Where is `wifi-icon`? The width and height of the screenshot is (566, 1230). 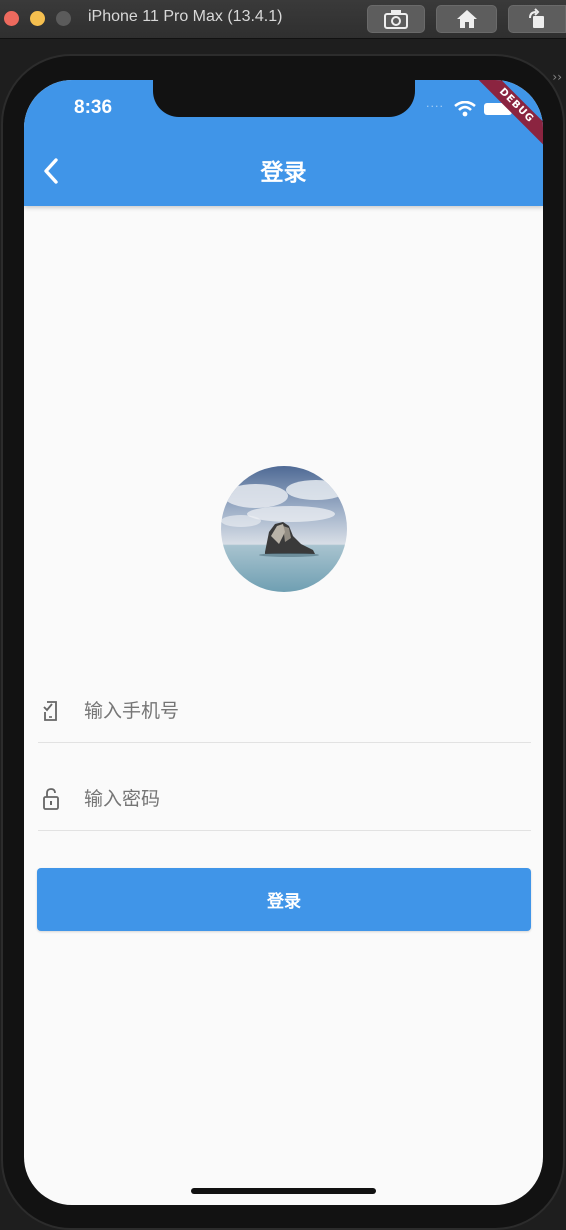 wifi-icon is located at coordinates (465, 109).